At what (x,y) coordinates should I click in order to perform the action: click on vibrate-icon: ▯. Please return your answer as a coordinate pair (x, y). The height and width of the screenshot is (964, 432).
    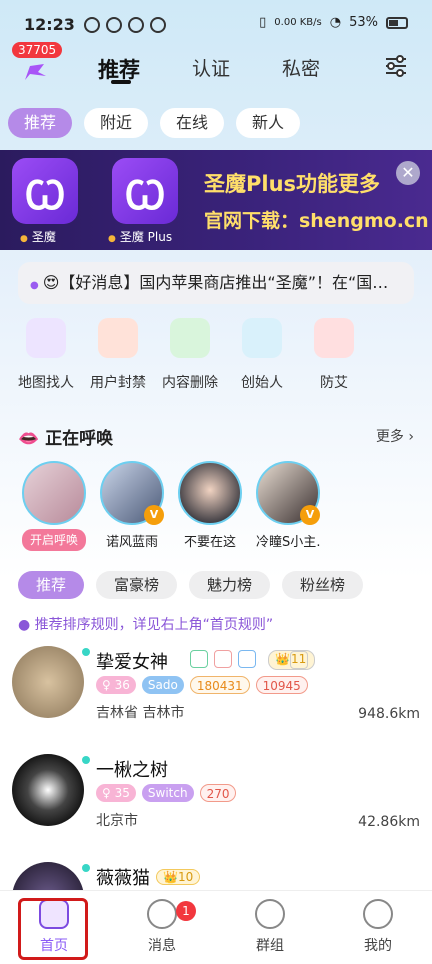
    Looking at the image, I should click on (263, 22).